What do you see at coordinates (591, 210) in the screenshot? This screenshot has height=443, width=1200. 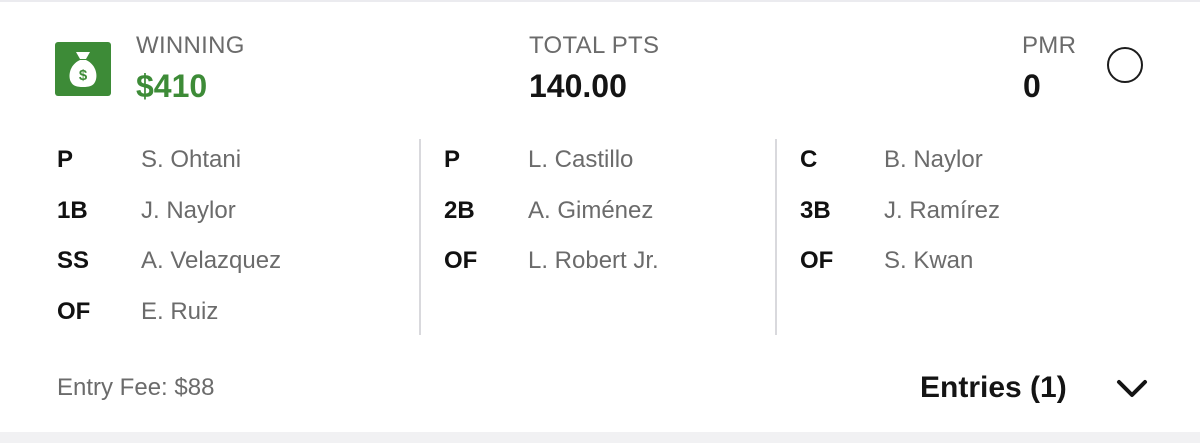 I see `player-name: A. Giménez` at bounding box center [591, 210].